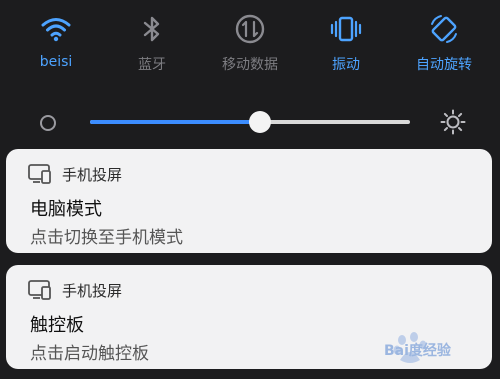 Image resolution: width=500 pixels, height=379 pixels. What do you see at coordinates (453, 122) in the screenshot?
I see `brightness-high-icon` at bounding box center [453, 122].